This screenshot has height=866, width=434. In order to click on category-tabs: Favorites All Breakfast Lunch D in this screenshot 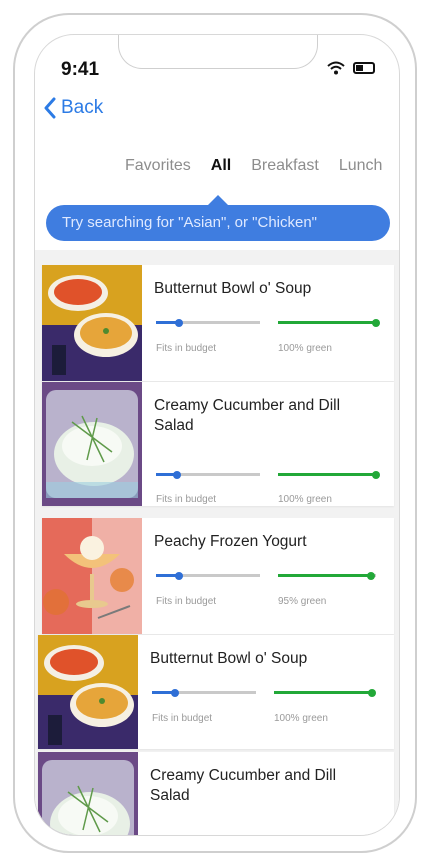, I will do `click(262, 166)`.